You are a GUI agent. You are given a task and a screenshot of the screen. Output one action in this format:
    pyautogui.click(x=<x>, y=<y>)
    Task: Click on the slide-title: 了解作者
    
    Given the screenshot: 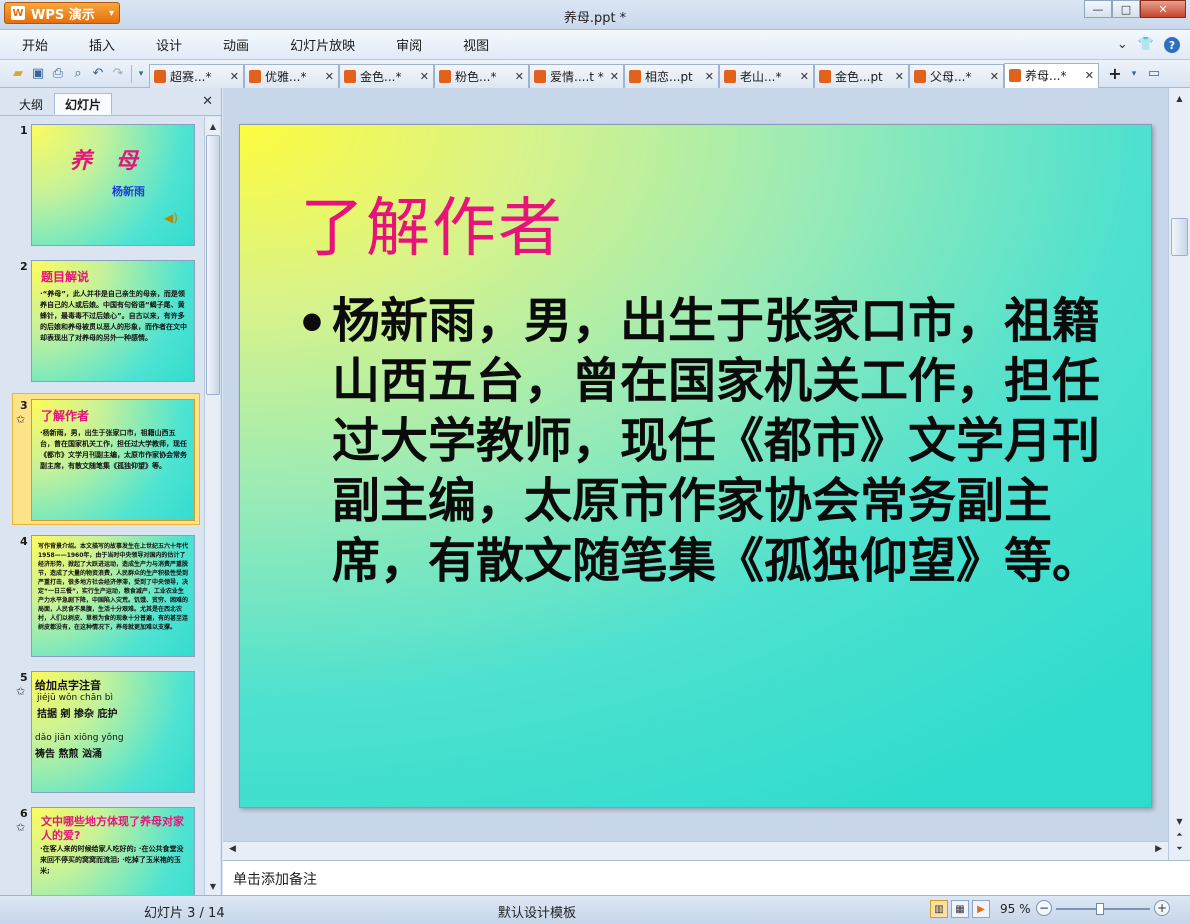 What is the action you would take?
    pyautogui.click(x=432, y=223)
    